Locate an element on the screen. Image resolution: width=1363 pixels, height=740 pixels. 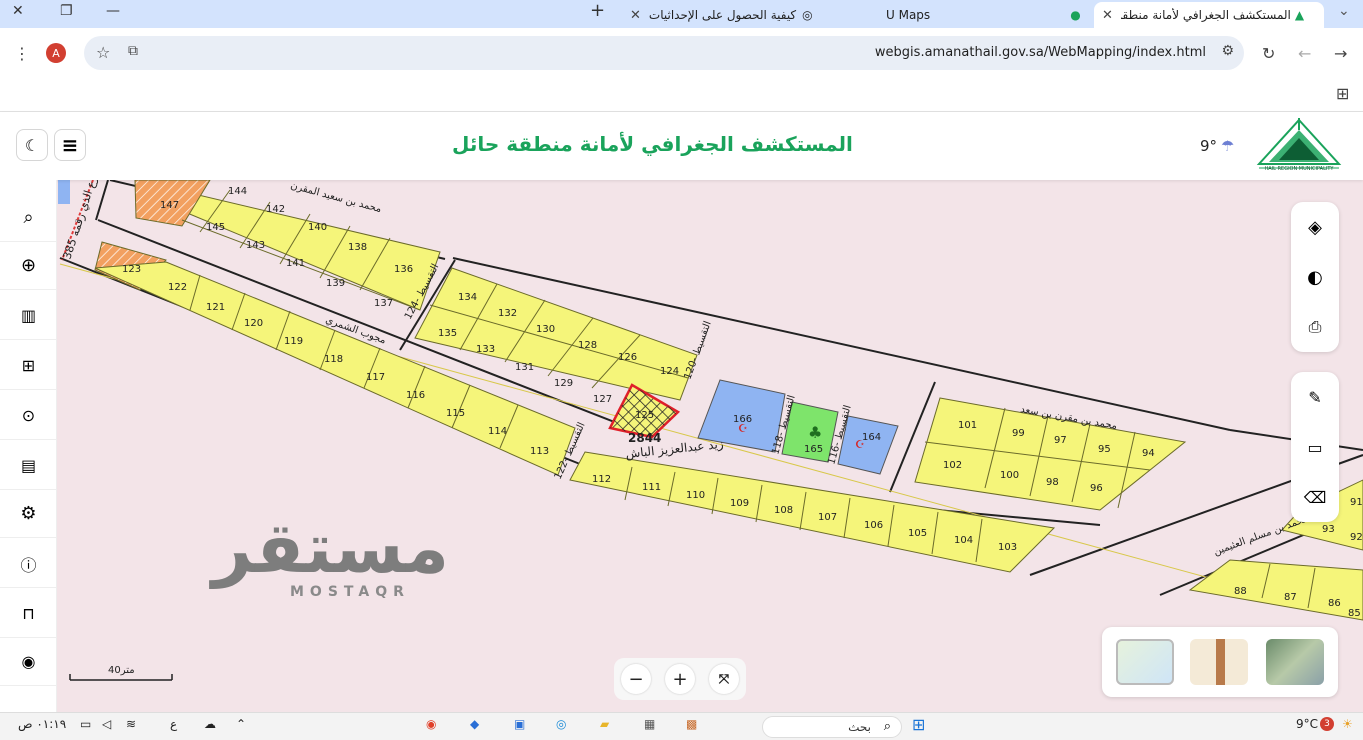
location-pin-icon: ⊙ is located at coordinates (28, 415).